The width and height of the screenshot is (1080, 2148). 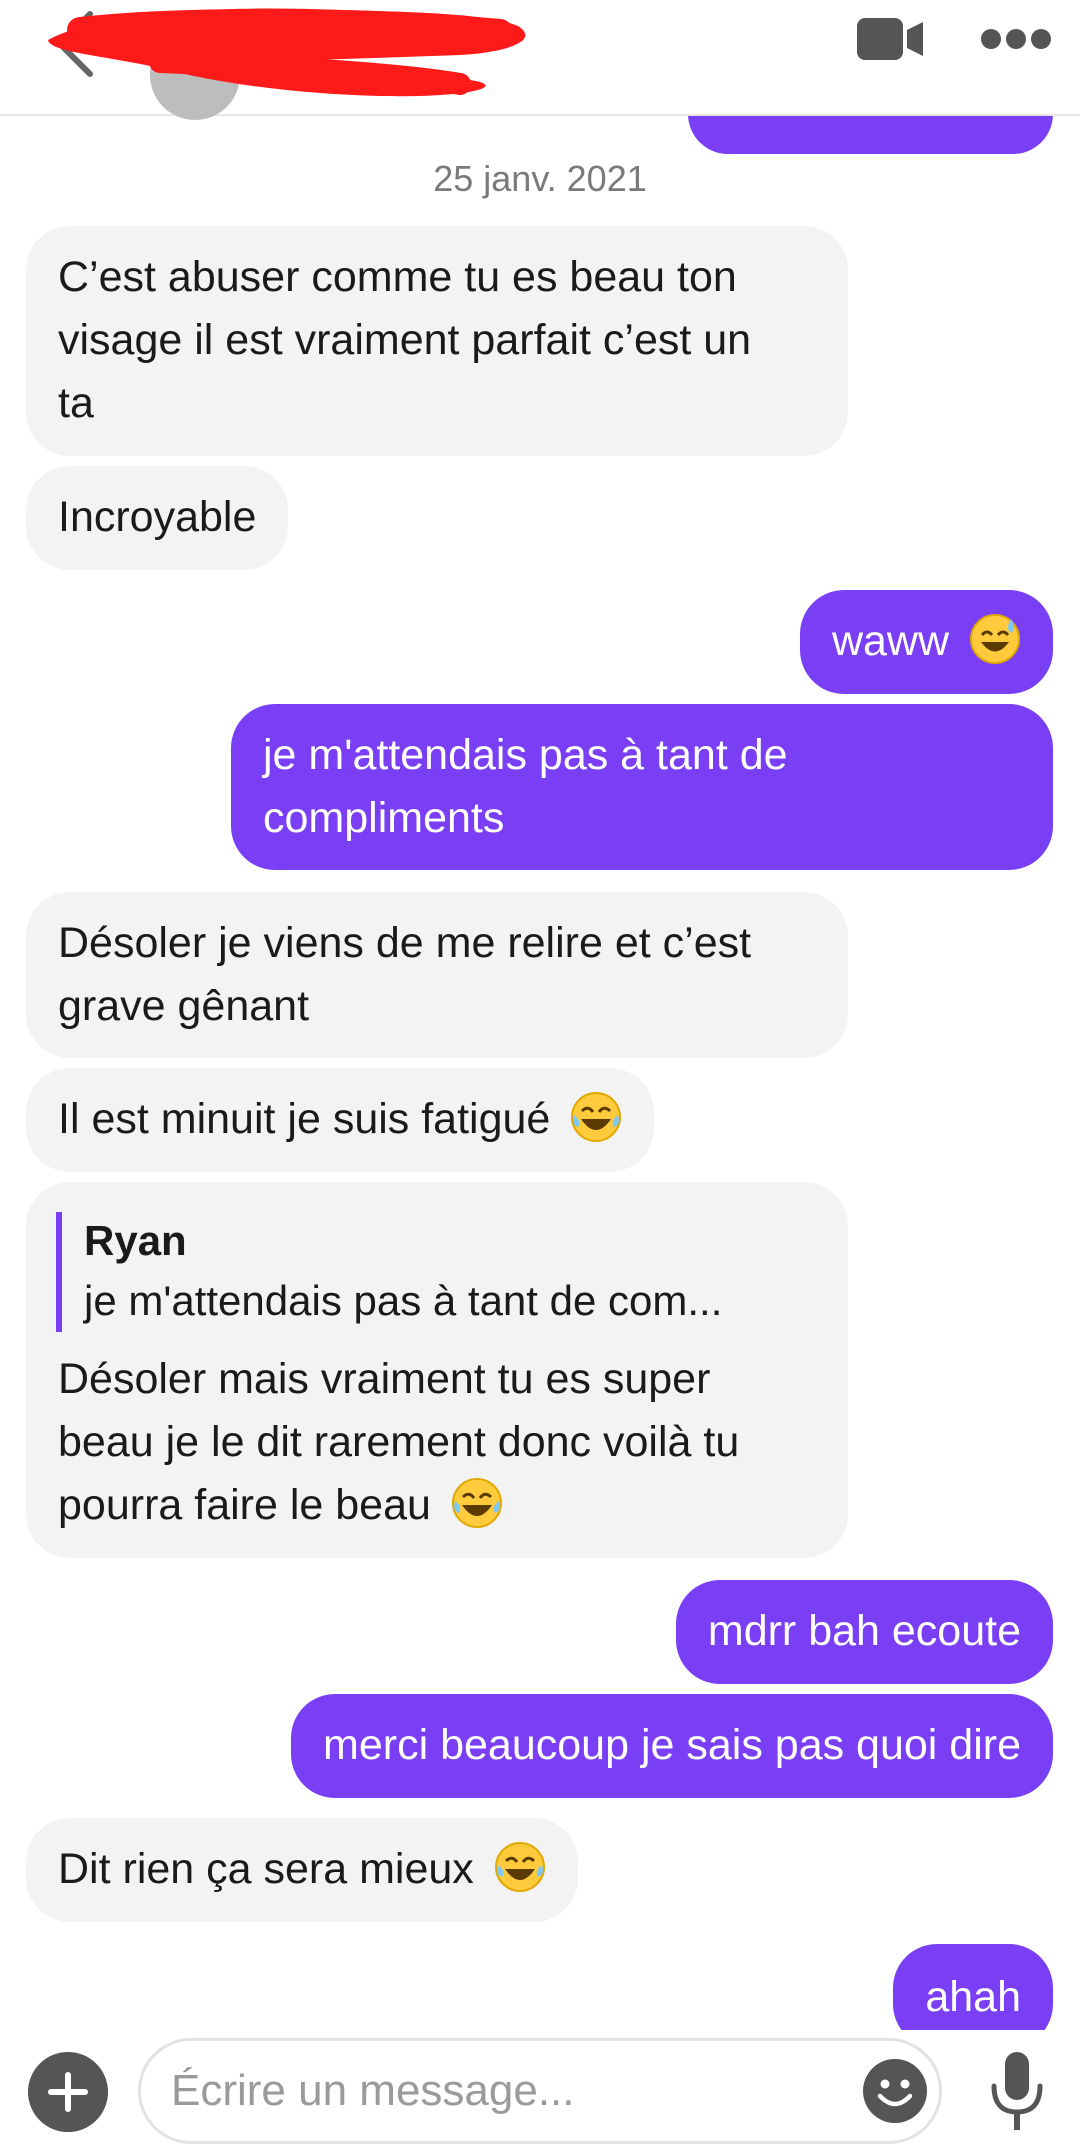 What do you see at coordinates (68, 2092) in the screenshot?
I see `plus-circle-icon` at bounding box center [68, 2092].